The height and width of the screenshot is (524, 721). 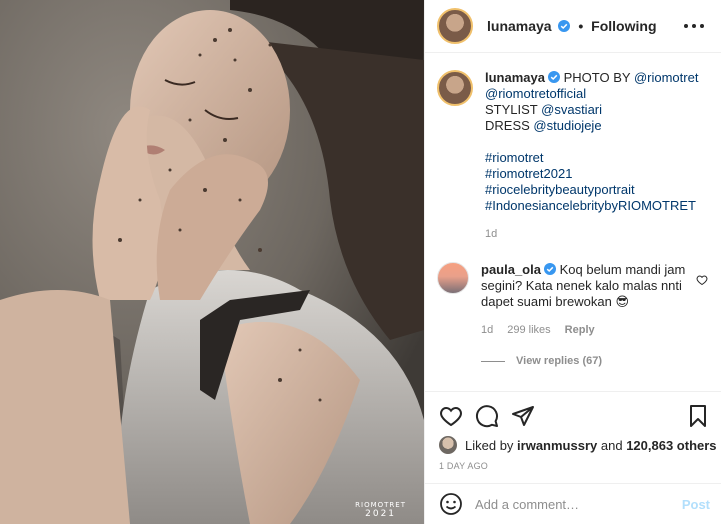 I want to click on more-options-icon, so click(x=694, y=26).